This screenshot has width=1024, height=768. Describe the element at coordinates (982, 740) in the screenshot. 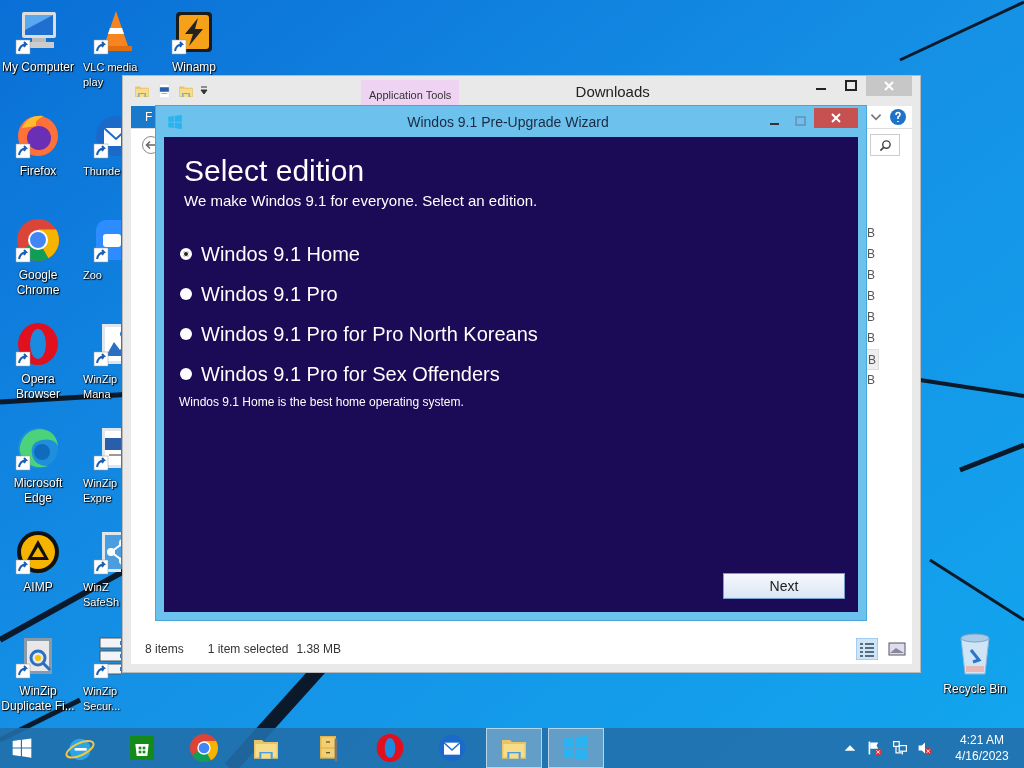

I see `clock-time: 4:21 AM` at that location.